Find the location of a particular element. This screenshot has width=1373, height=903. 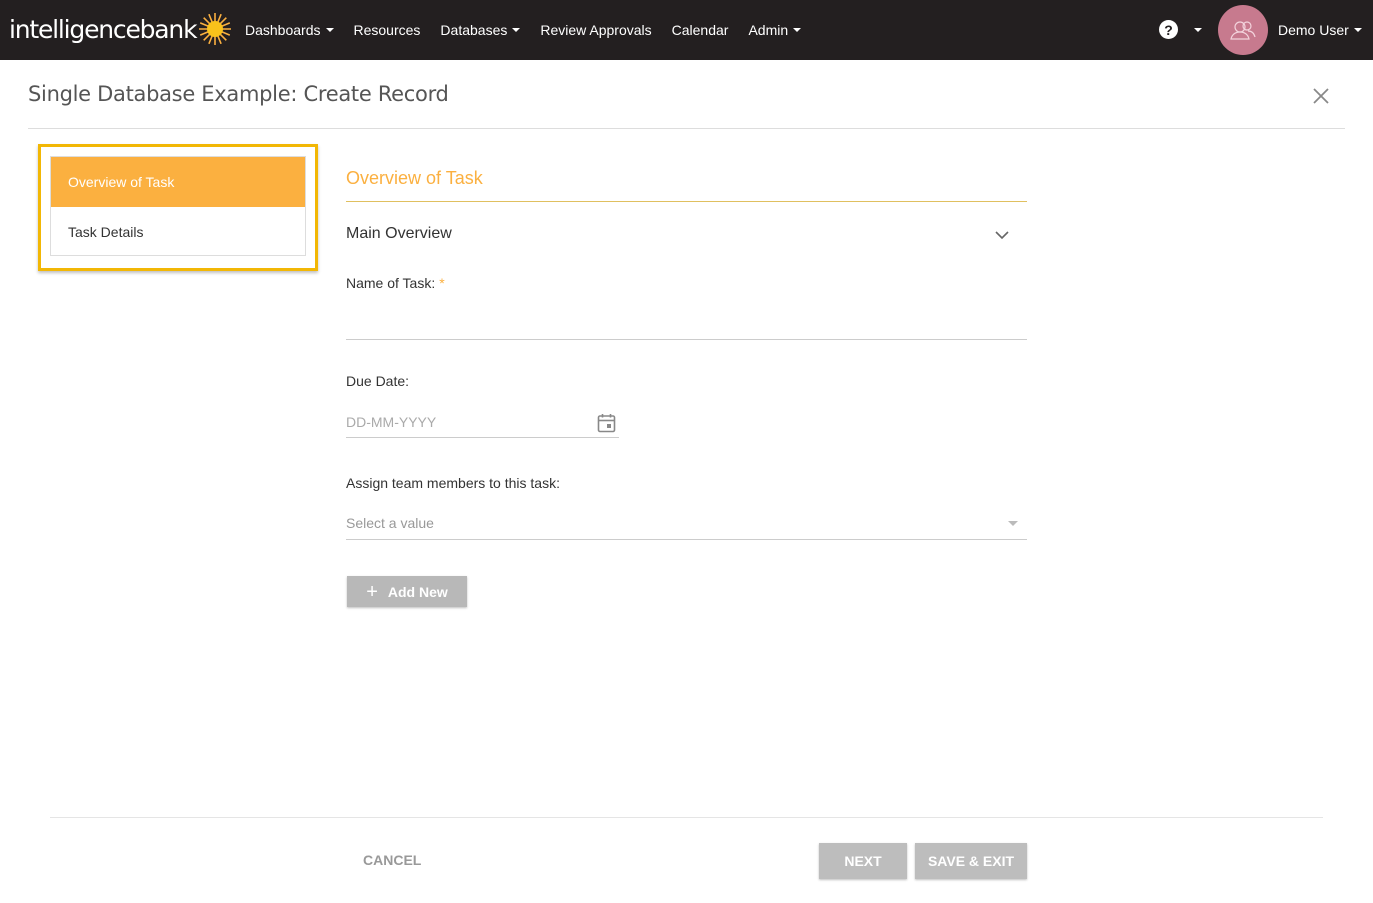

add-new-button: + Add New is located at coordinates (407, 591).